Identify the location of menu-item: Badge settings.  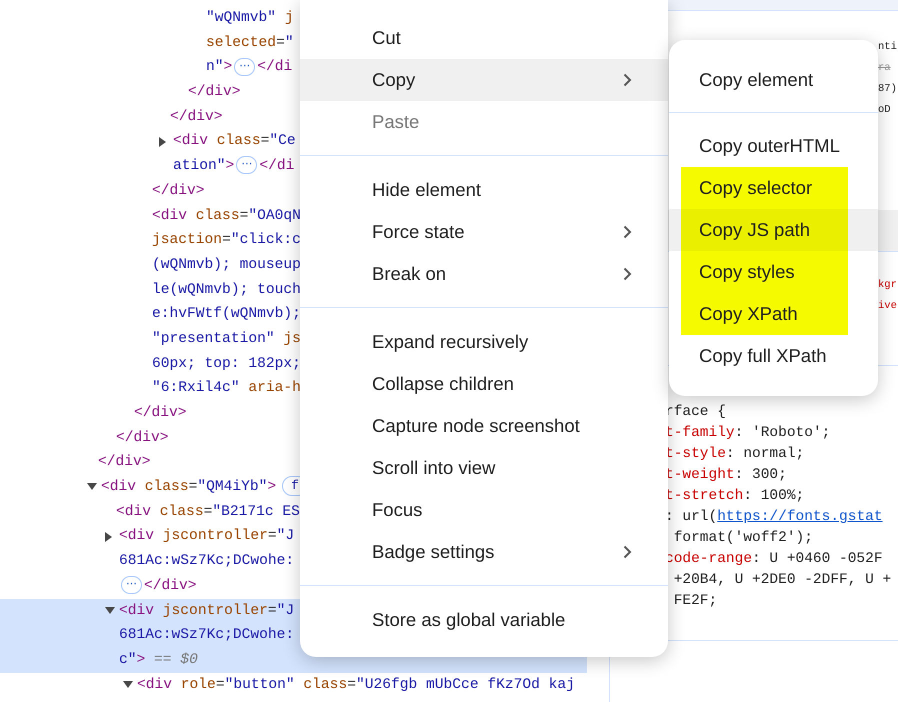
(484, 552).